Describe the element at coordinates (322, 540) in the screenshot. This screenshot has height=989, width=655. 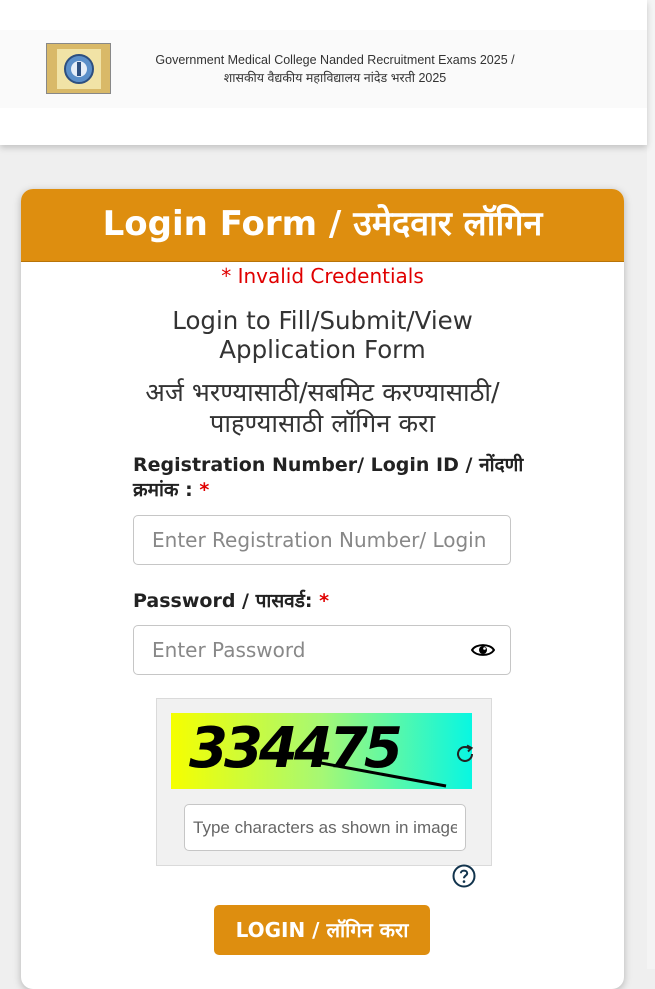
I see `registration-number-input` at that location.